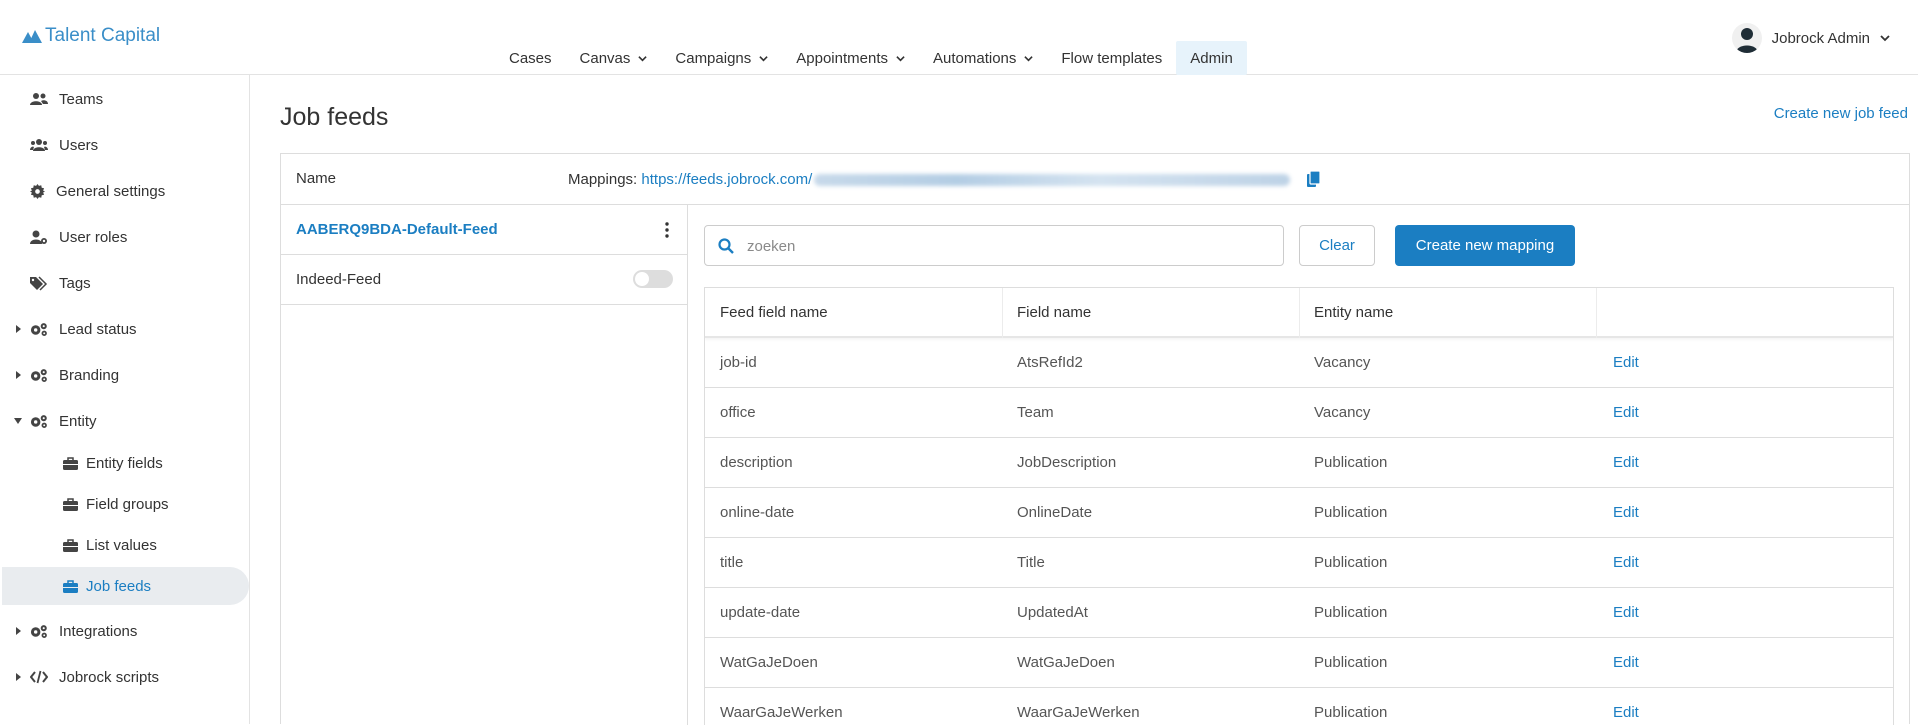  I want to click on sidebar-item-label: Job feeds, so click(119, 586).